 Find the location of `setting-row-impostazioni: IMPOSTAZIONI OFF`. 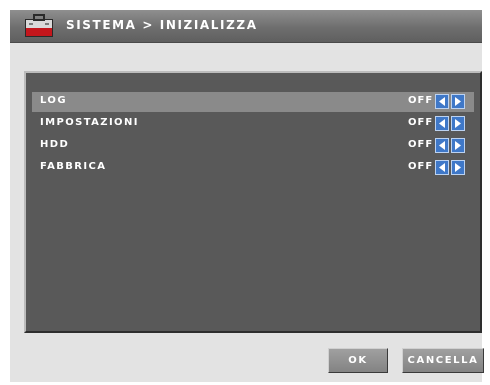

setting-row-impostazioni: IMPOSTAZIONI OFF is located at coordinates (253, 124).